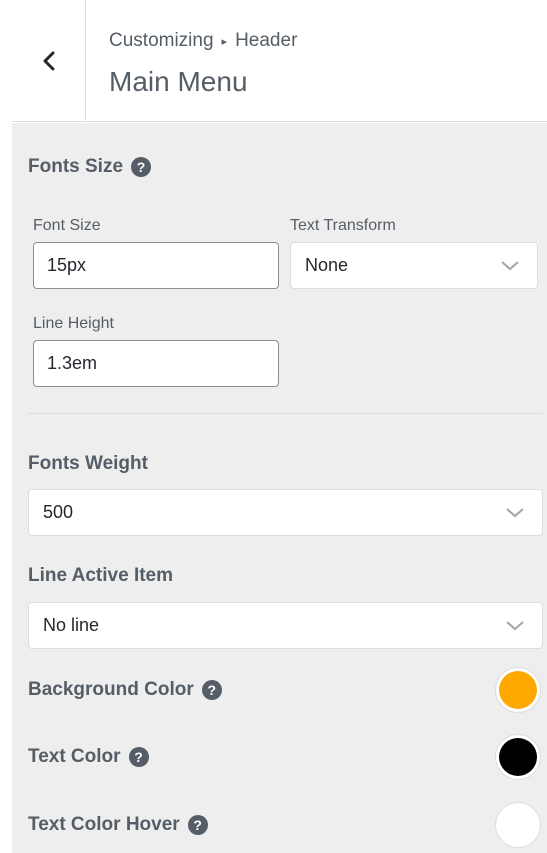 The width and height of the screenshot is (547, 853). Describe the element at coordinates (74, 756) in the screenshot. I see `text-color-label: Text Color` at that location.